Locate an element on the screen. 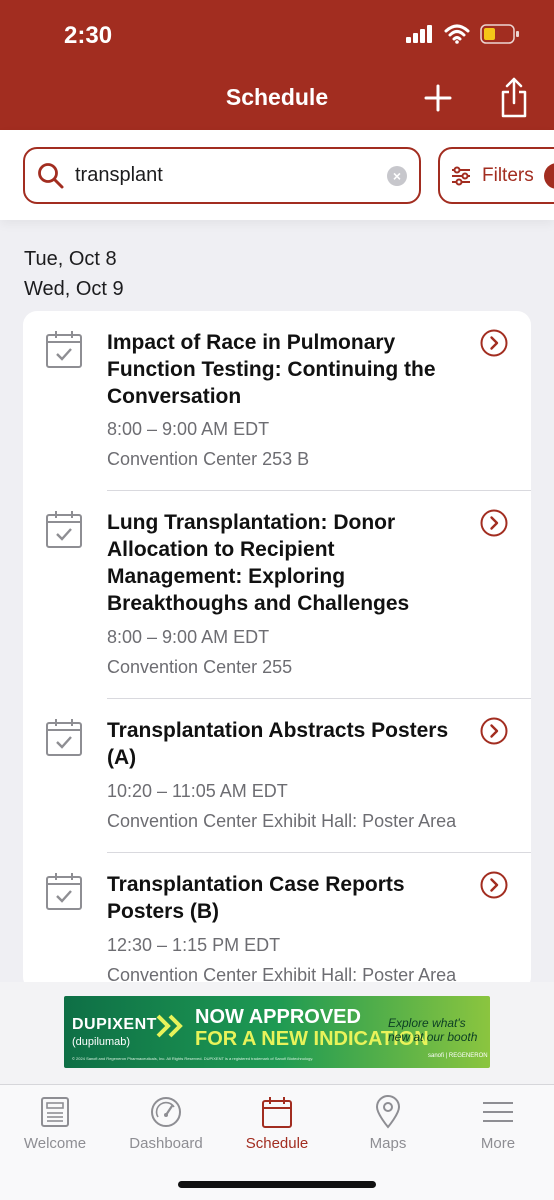  session-time: 10:20 – 11:05 AM EDT is located at coordinates (197, 791).